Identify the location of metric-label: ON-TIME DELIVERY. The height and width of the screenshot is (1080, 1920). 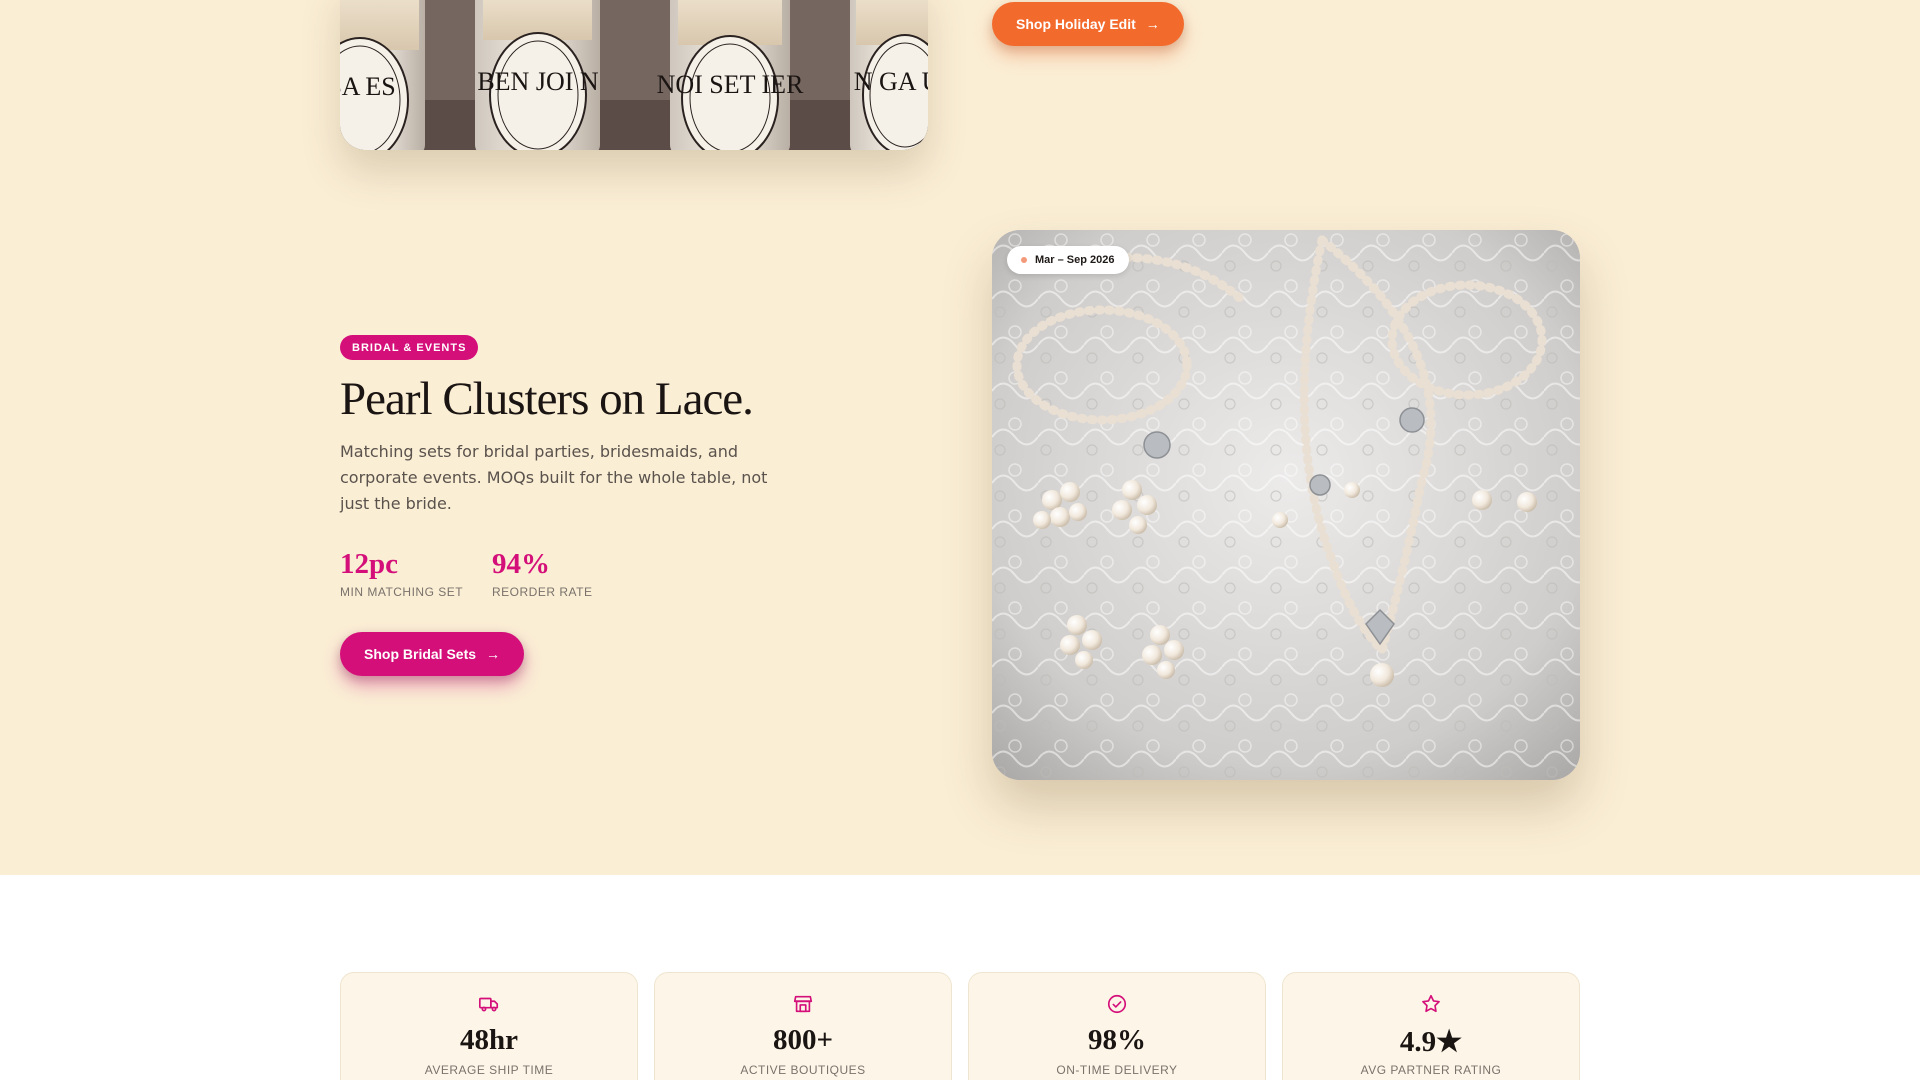
(1117, 1070).